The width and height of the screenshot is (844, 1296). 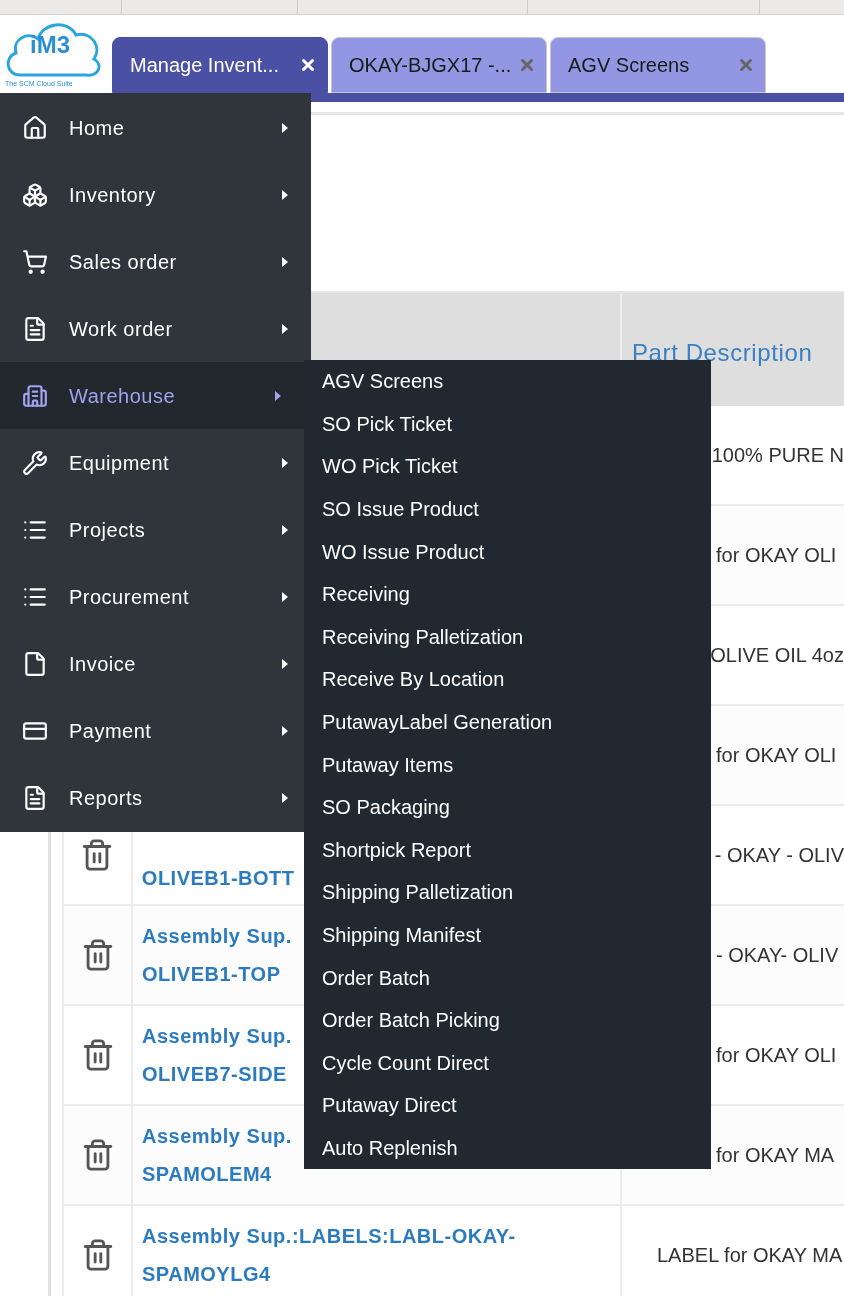 What do you see at coordinates (507, 977) in the screenshot?
I see `submenu-item: Order Batch` at bounding box center [507, 977].